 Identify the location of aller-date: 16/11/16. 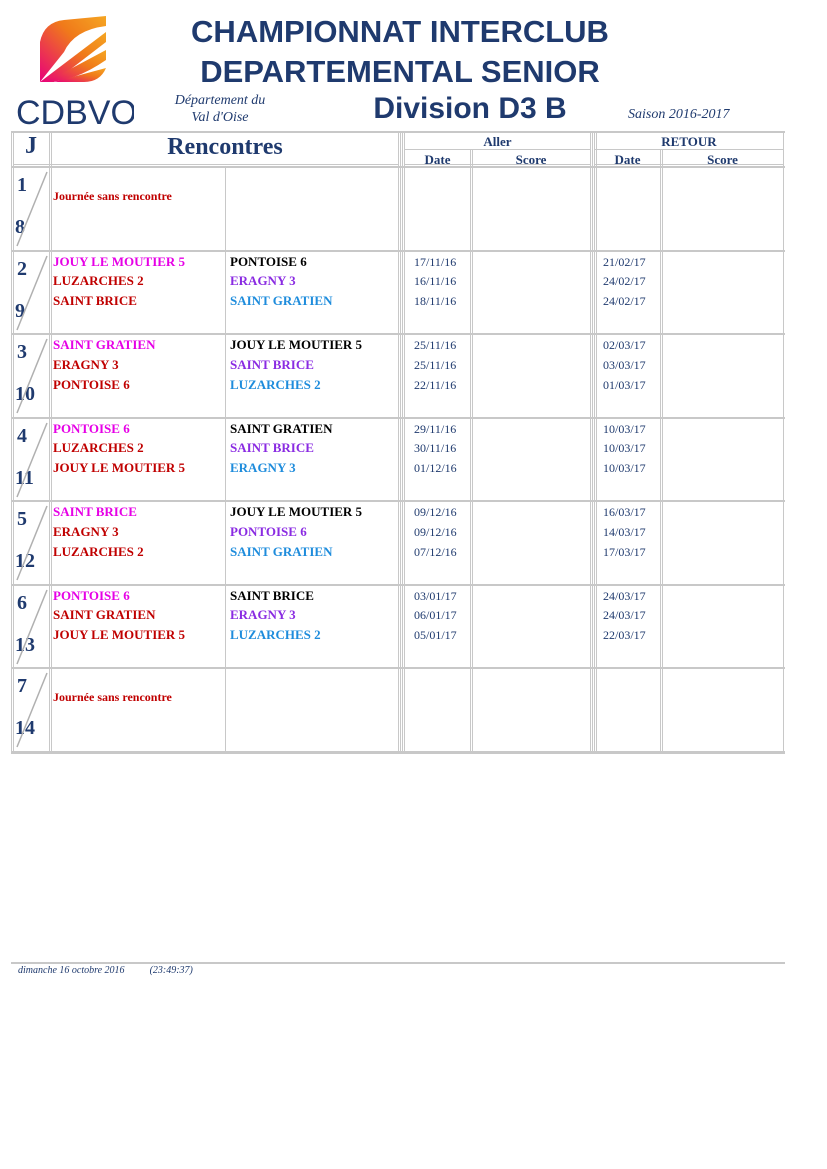
(435, 281).